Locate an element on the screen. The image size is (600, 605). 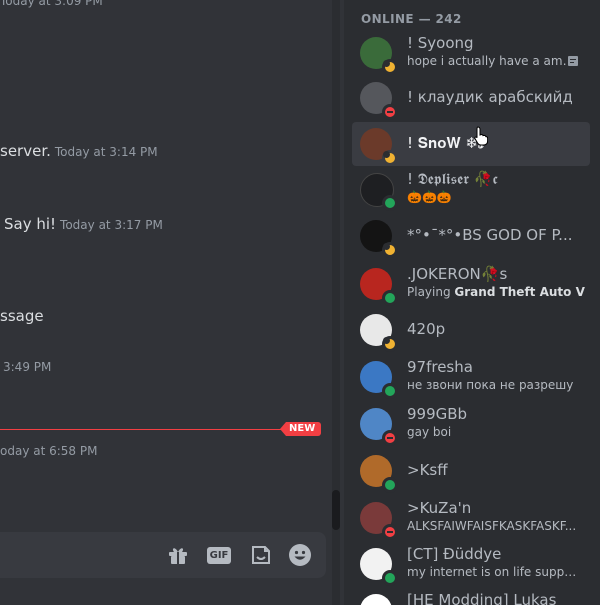
member-name: 999GBb is located at coordinates (437, 414).